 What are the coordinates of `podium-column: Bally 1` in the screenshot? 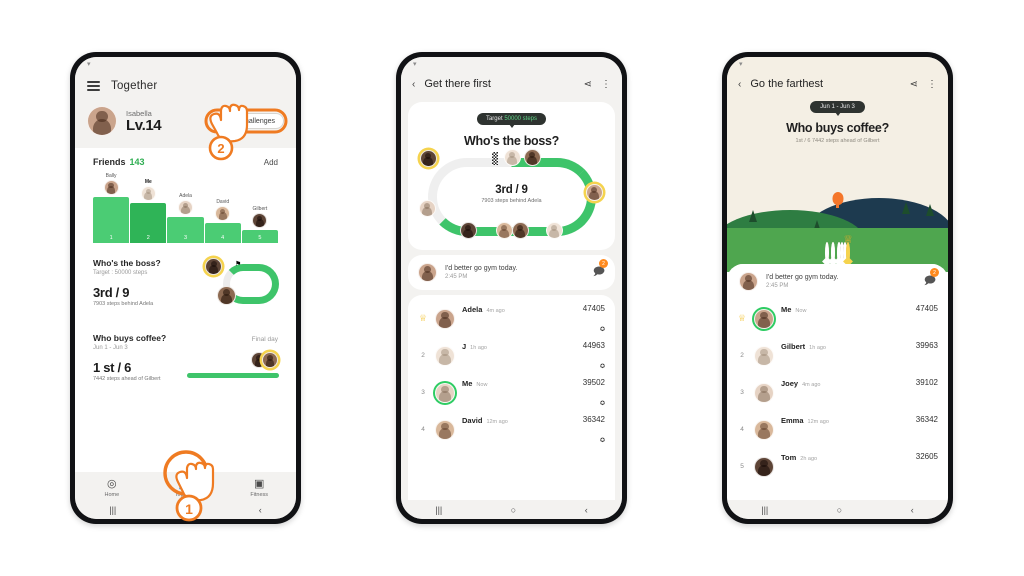 It's located at (111, 208).